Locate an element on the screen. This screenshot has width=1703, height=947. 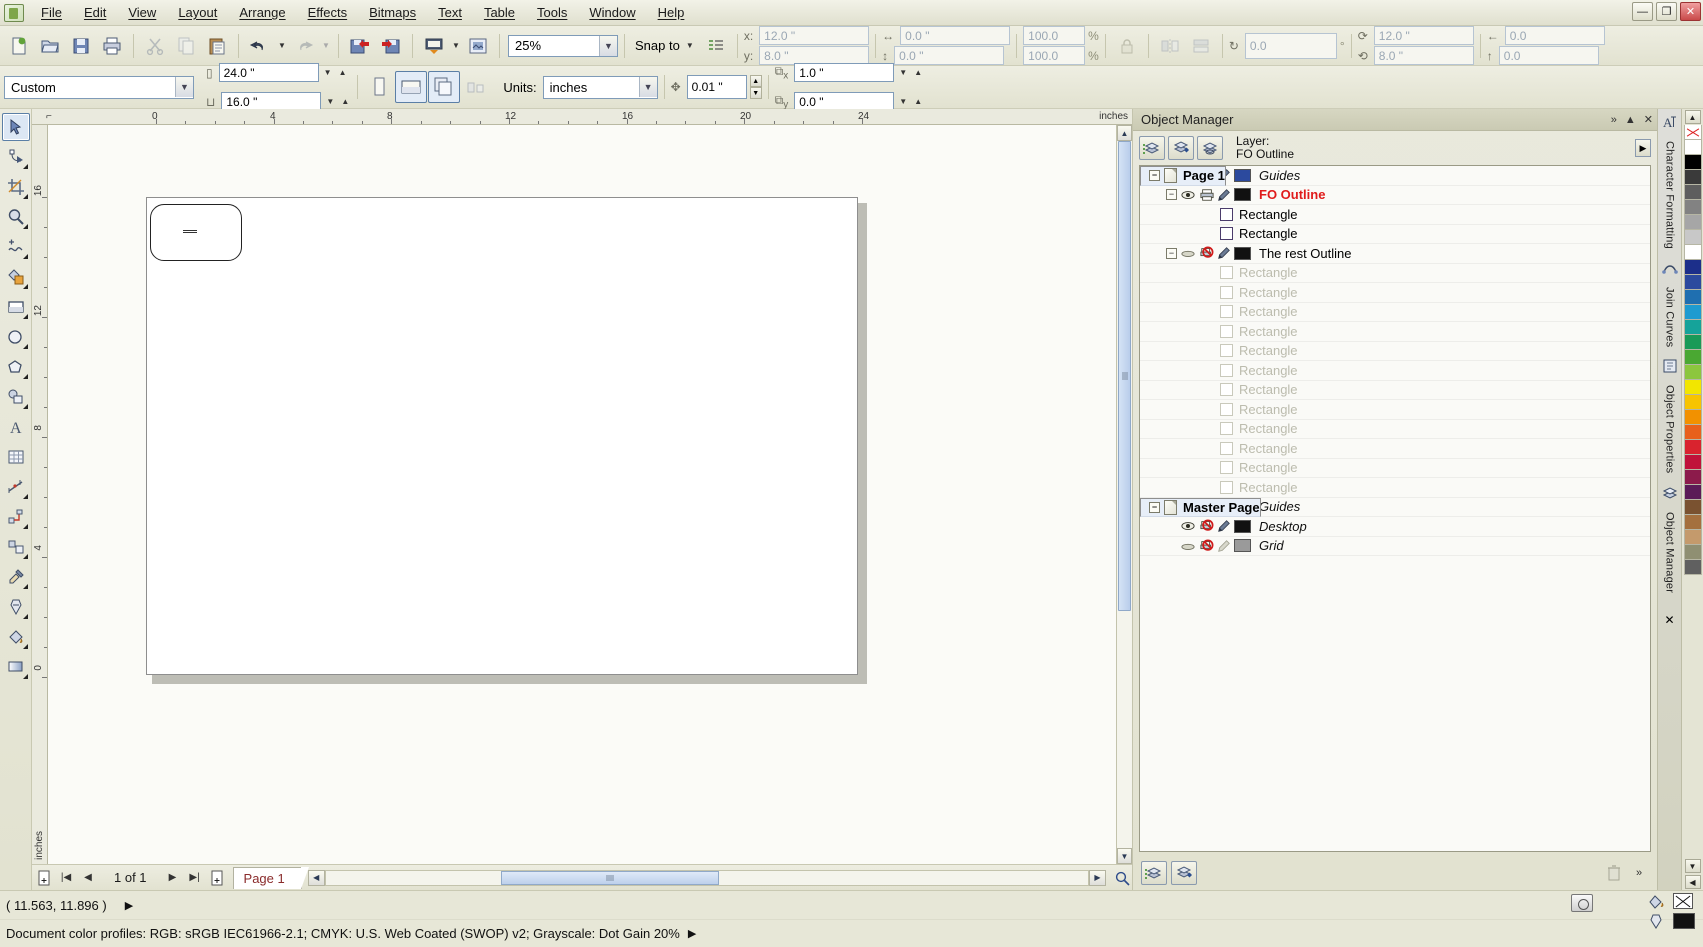
palette-no-color-swatch is located at coordinates (1692, 132).